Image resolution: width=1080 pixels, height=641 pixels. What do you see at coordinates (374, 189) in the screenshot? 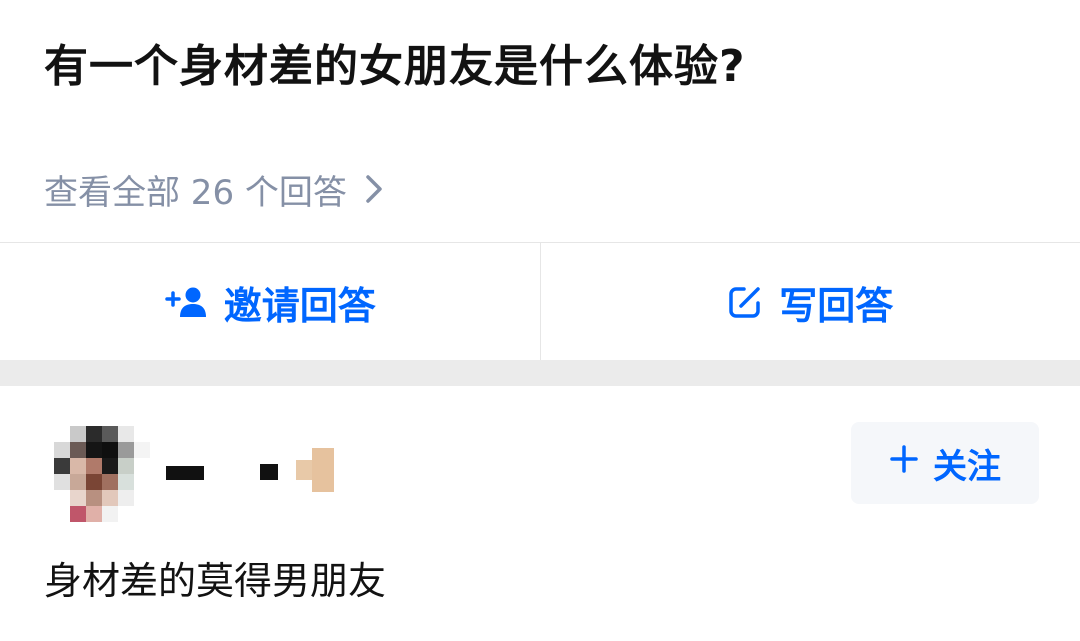
I see `chevron-right-icon` at bounding box center [374, 189].